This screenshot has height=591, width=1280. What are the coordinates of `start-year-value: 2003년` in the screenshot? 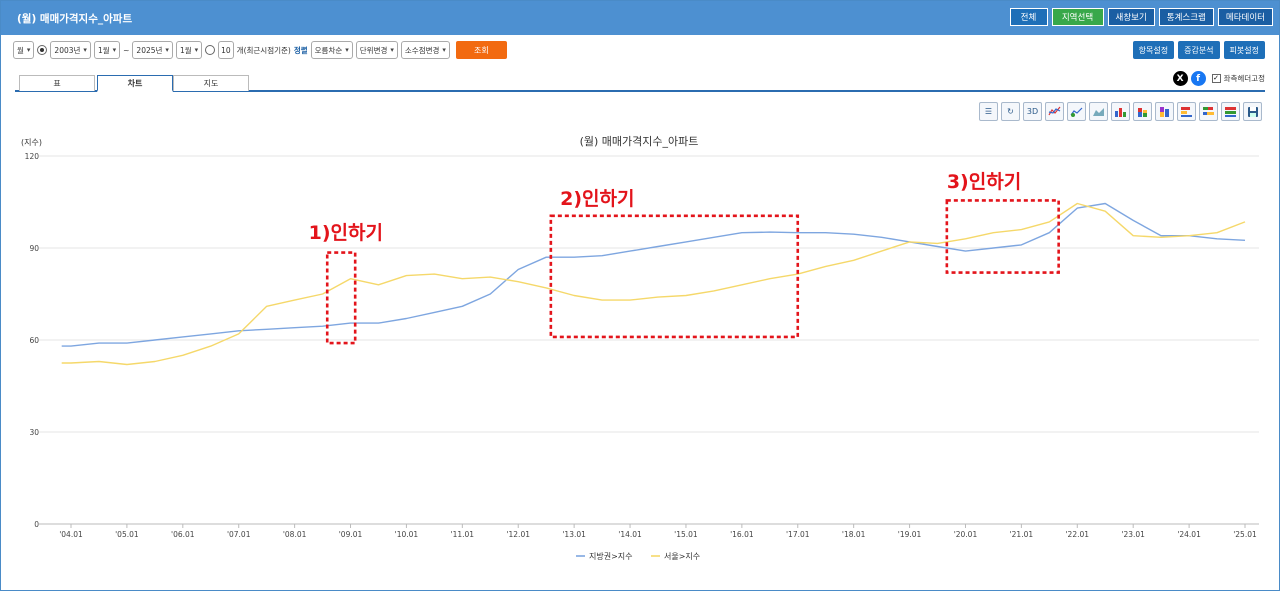 It's located at (67, 50).